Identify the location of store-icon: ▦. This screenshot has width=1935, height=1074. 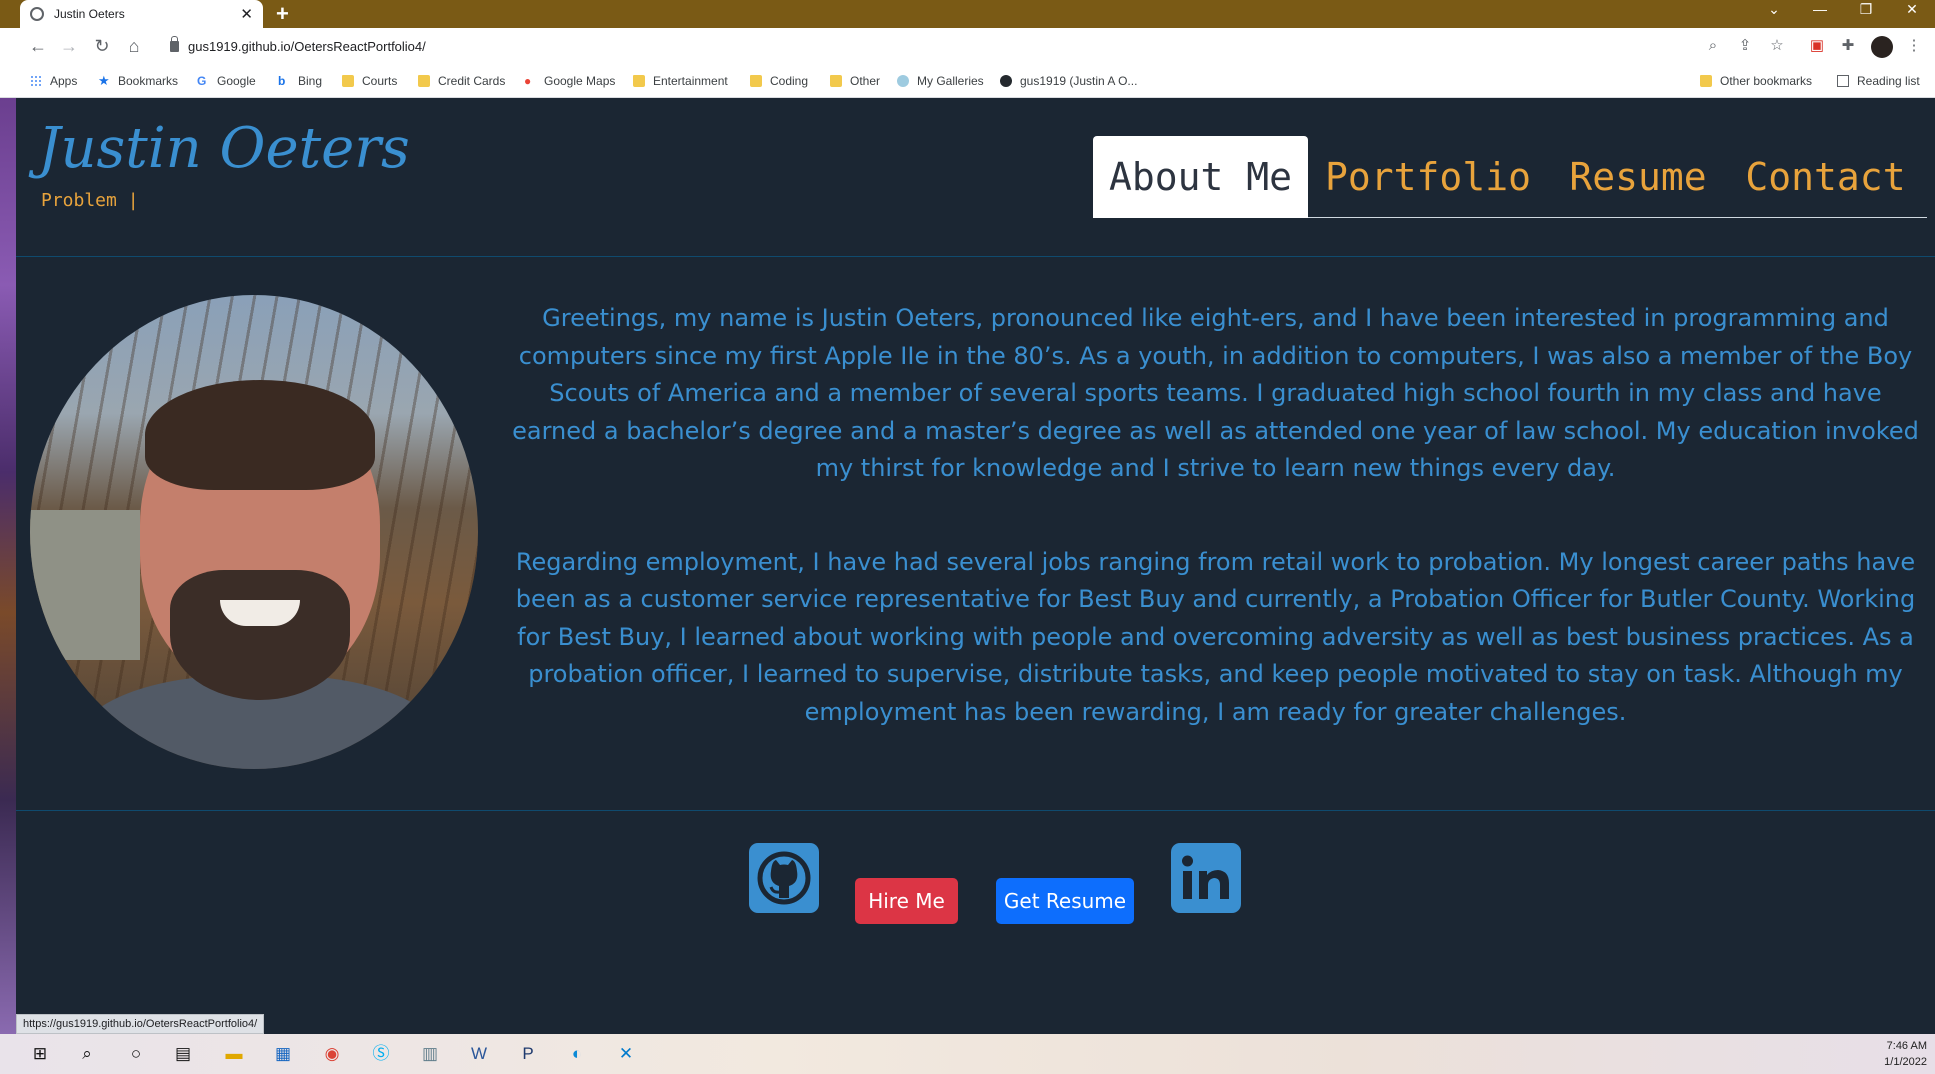
(283, 1054).